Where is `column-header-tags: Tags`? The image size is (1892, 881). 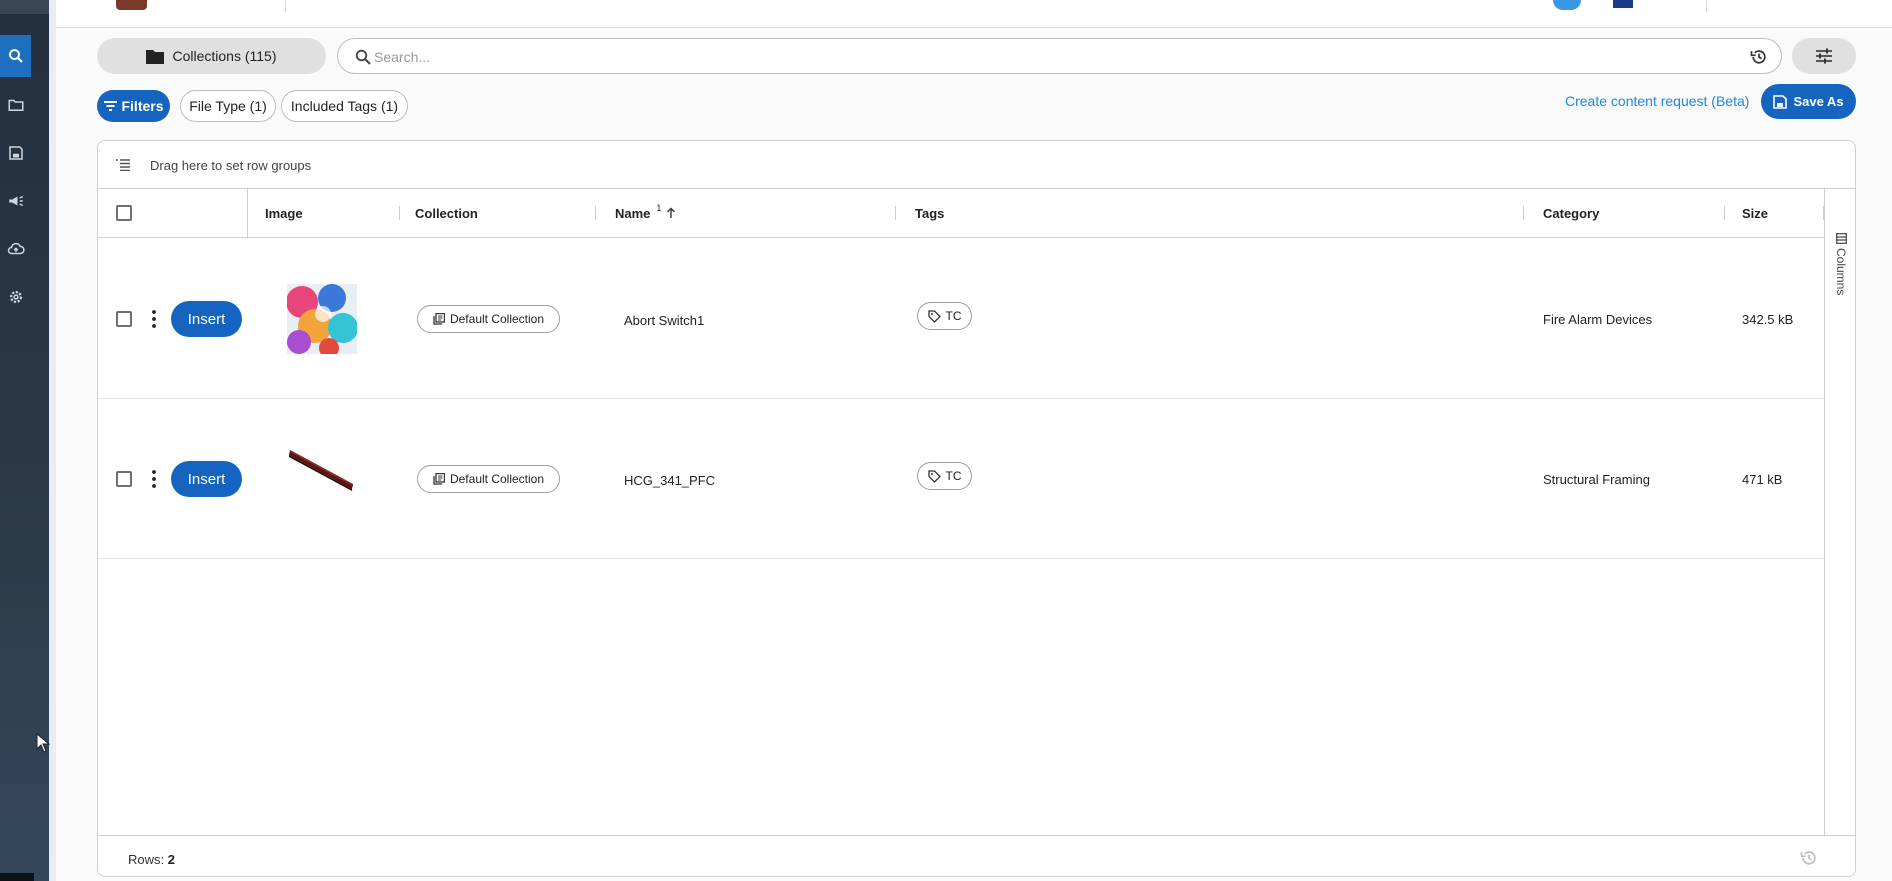 column-header-tags: Tags is located at coordinates (929, 213).